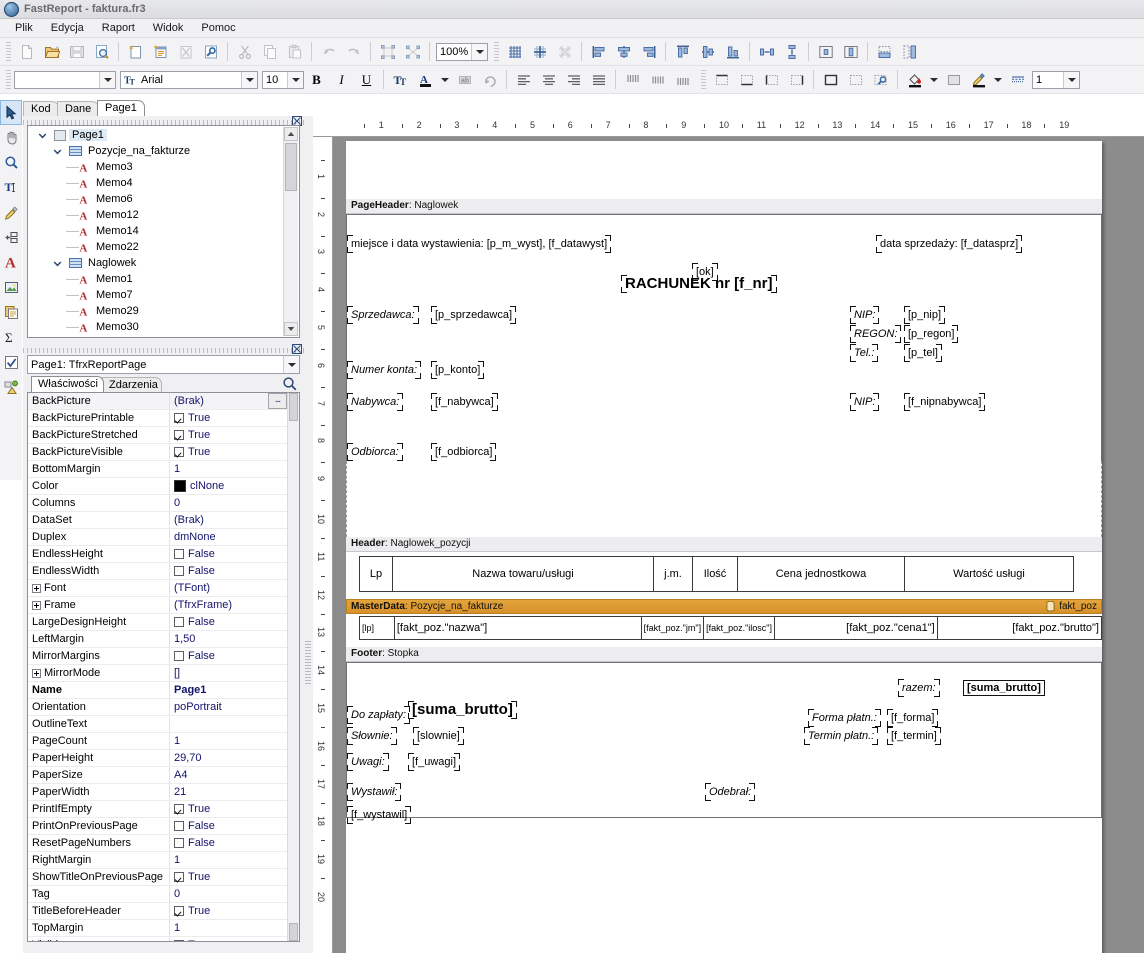 Image resolution: width=1144 pixels, height=953 pixels. What do you see at coordinates (998, 80) in the screenshot?
I see `line-color-dropdown` at bounding box center [998, 80].